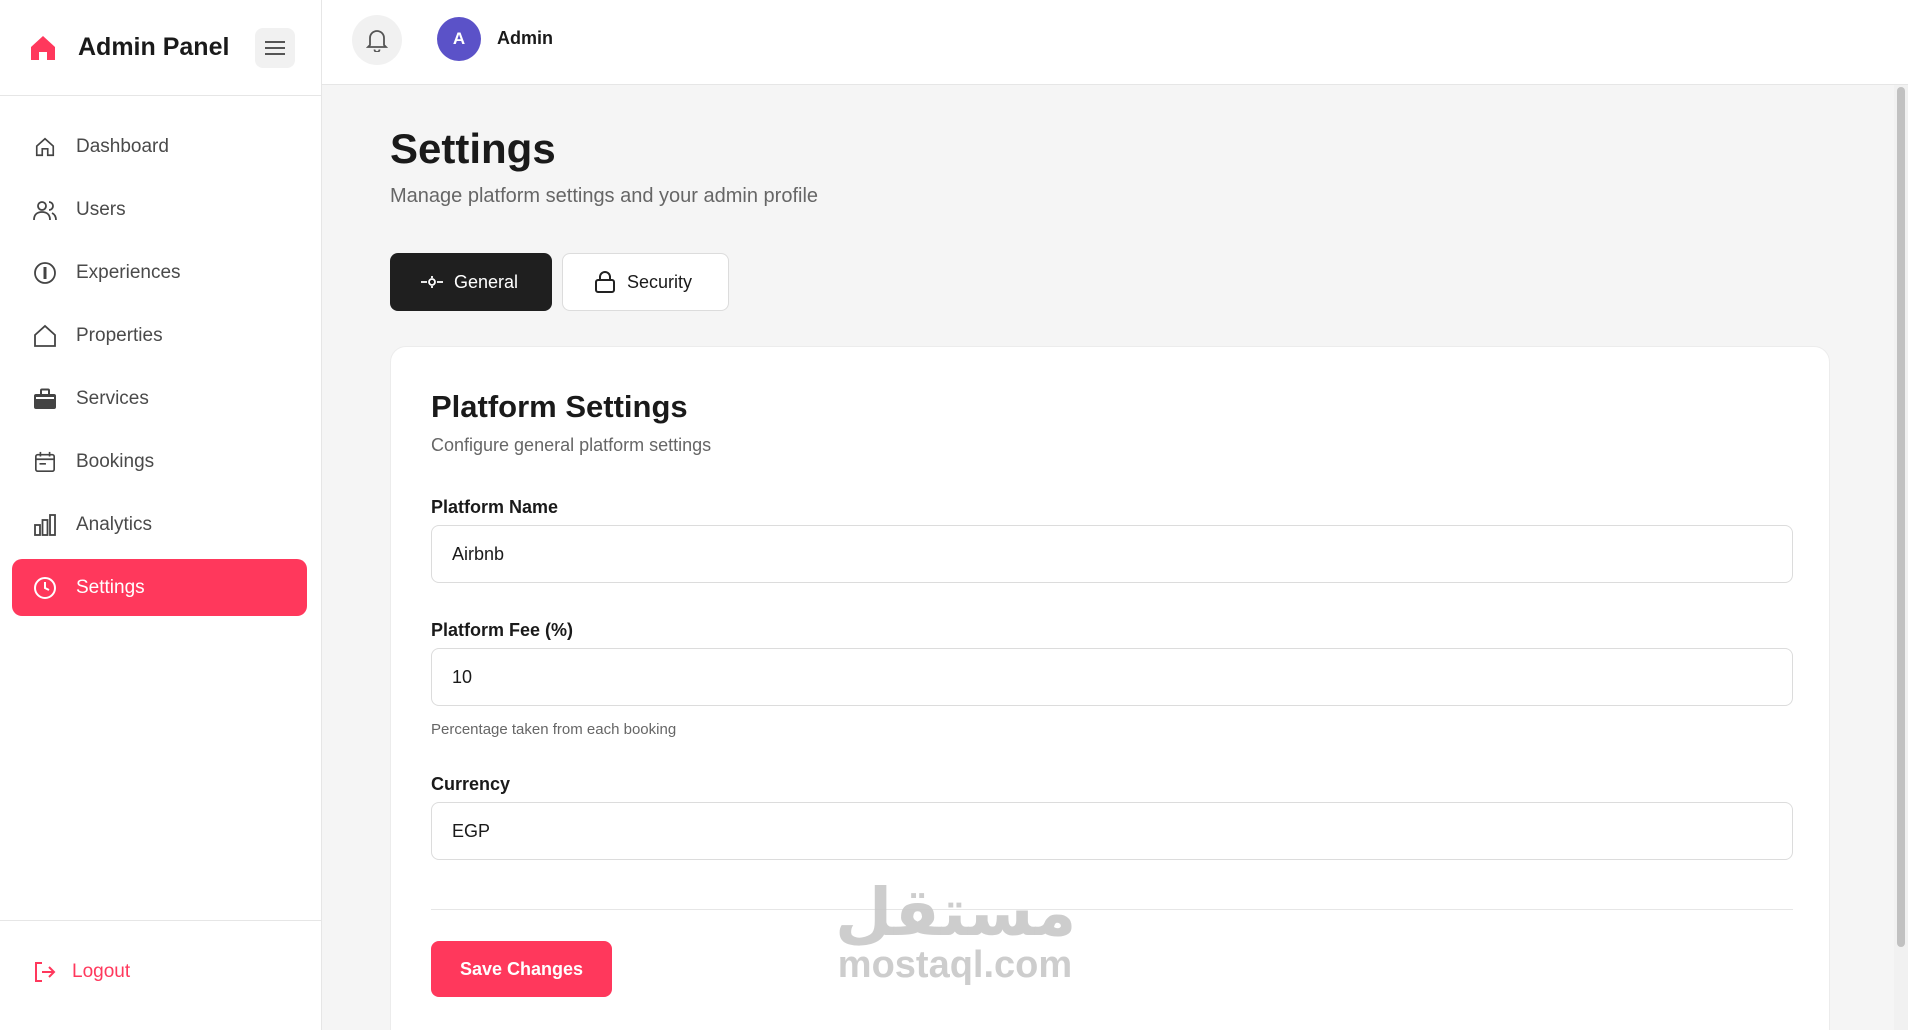 The width and height of the screenshot is (1908, 1030). What do you see at coordinates (45, 972) in the screenshot?
I see `logout-icon` at bounding box center [45, 972].